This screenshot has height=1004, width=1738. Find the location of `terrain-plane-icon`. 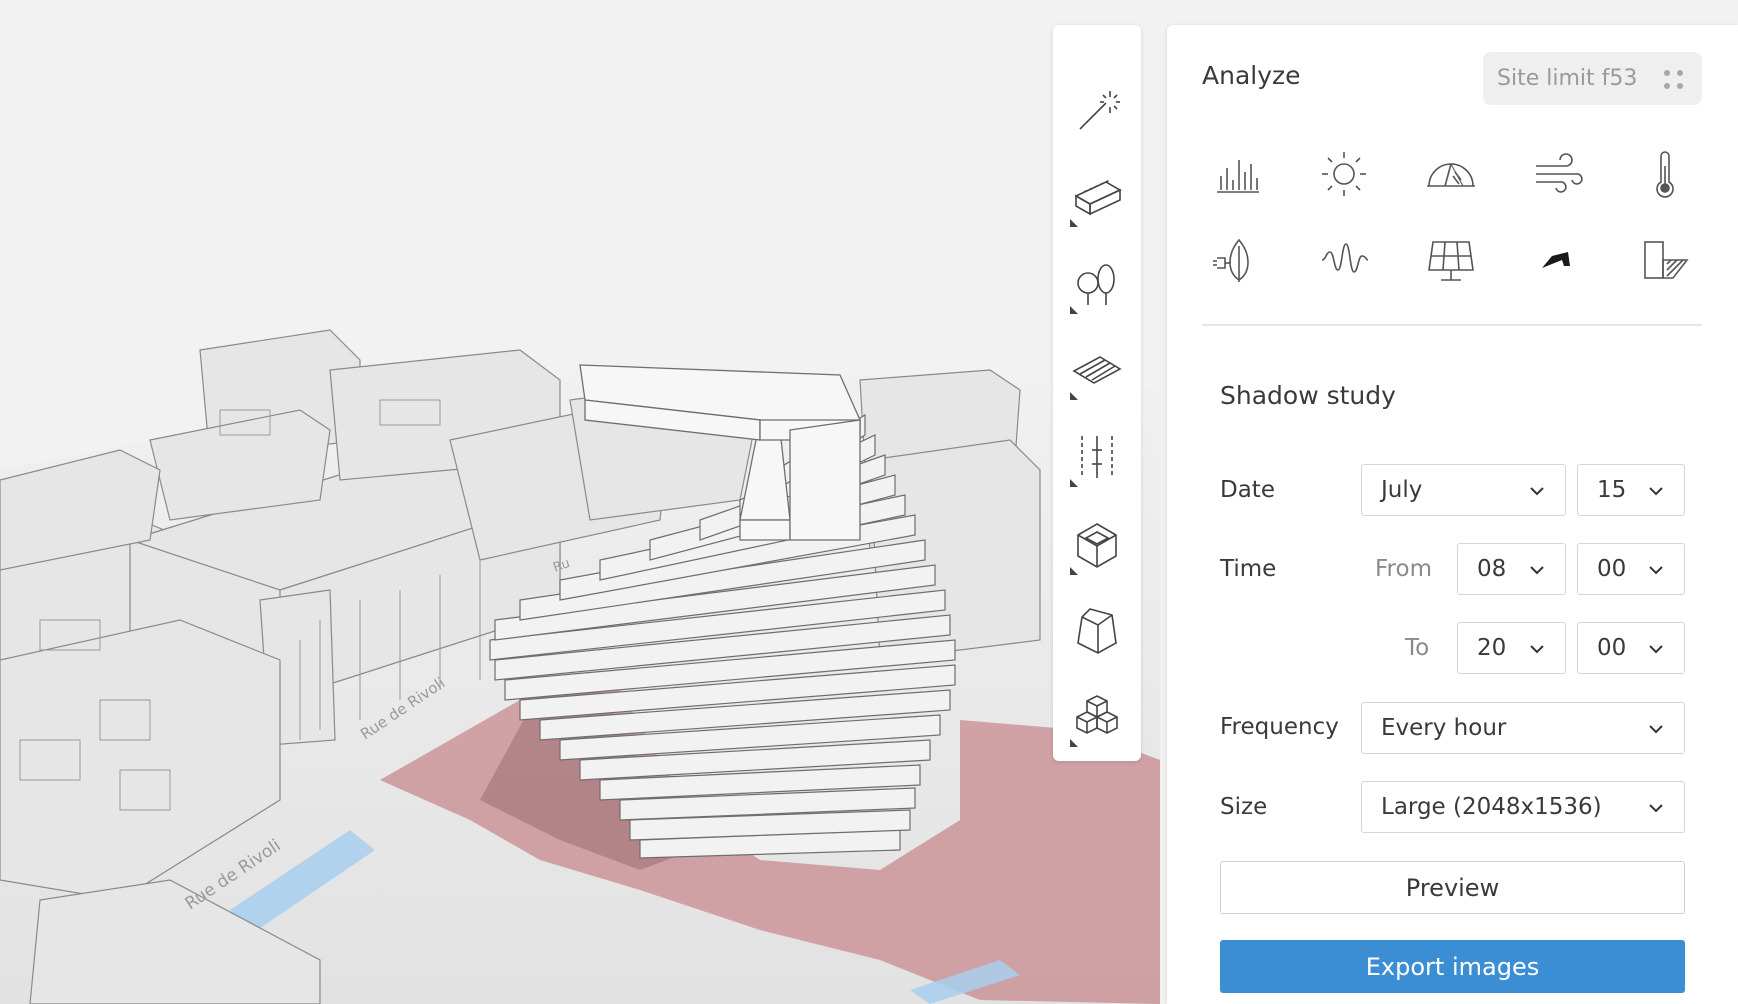

terrain-plane-icon is located at coordinates (1097, 370).